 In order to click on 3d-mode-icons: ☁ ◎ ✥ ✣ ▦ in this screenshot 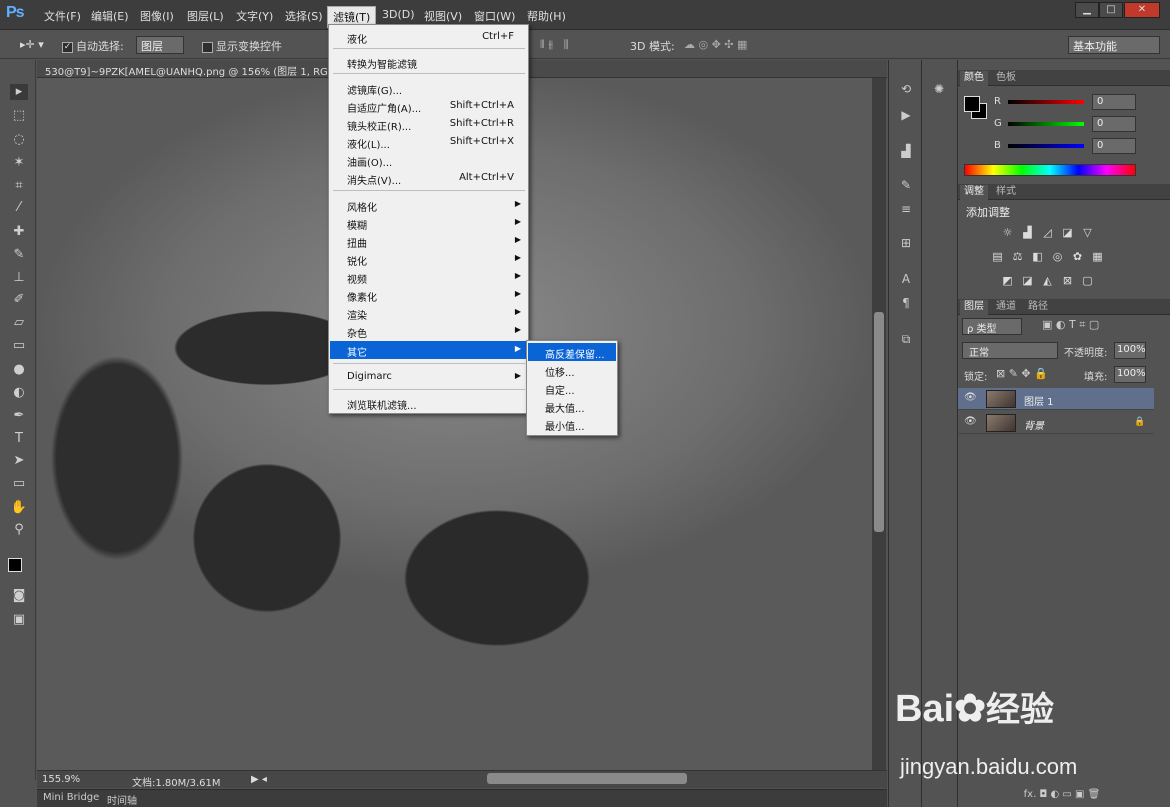, I will do `click(715, 44)`.